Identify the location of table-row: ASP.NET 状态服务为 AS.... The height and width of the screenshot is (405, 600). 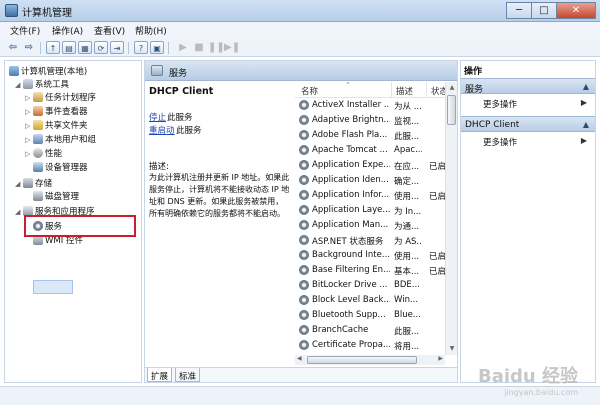
(370, 240).